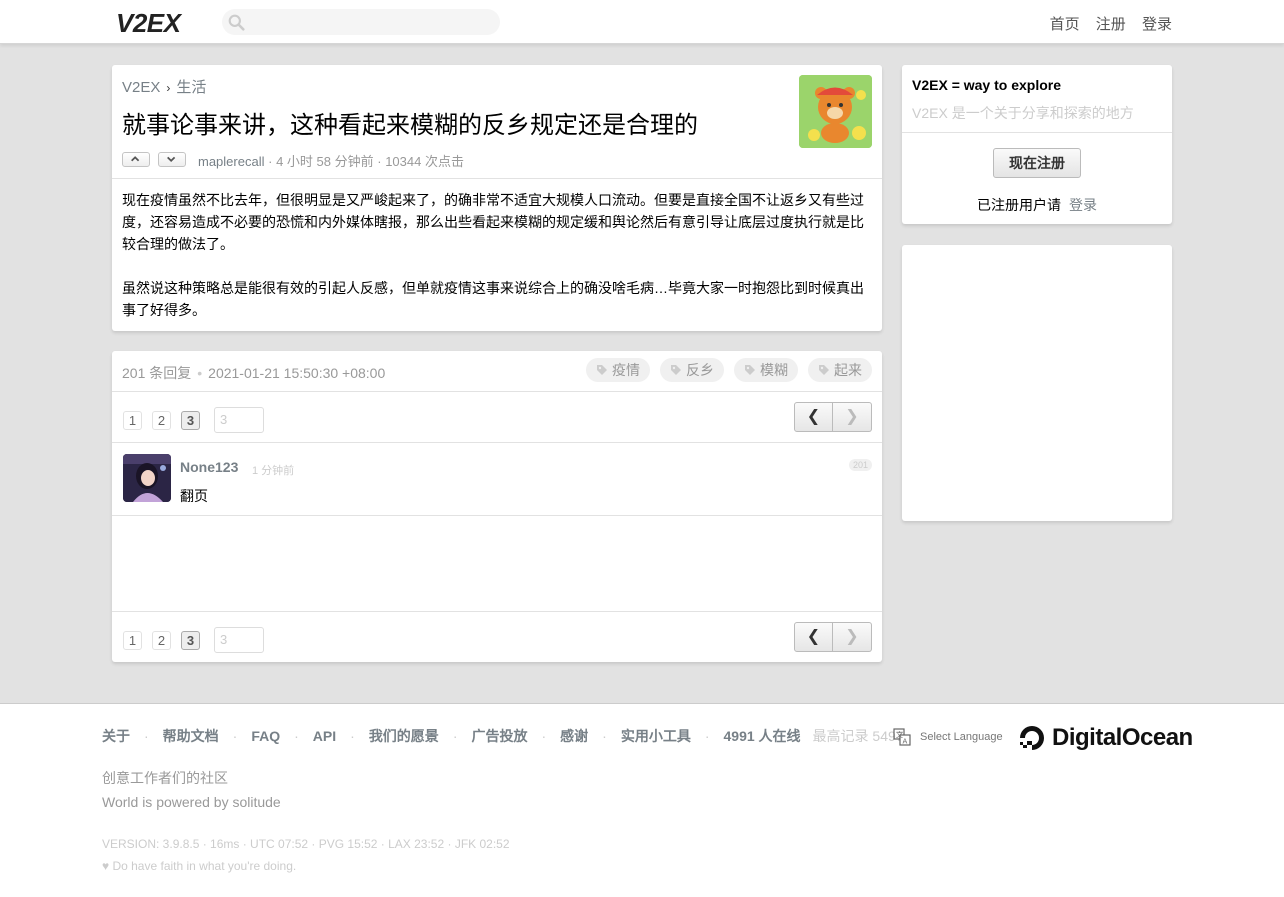  I want to click on footer-link-ads: 广告投放, so click(499, 736).